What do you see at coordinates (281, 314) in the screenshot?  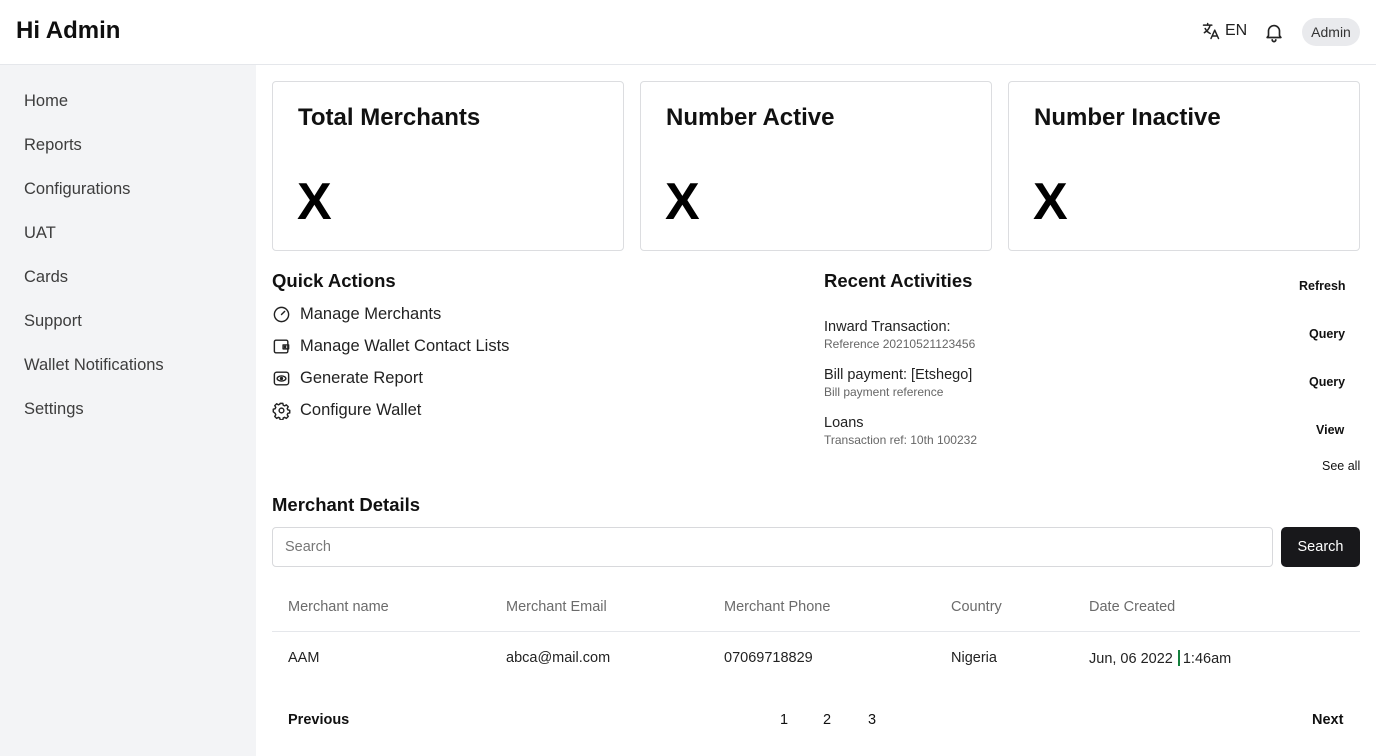 I see `gauge-icon` at bounding box center [281, 314].